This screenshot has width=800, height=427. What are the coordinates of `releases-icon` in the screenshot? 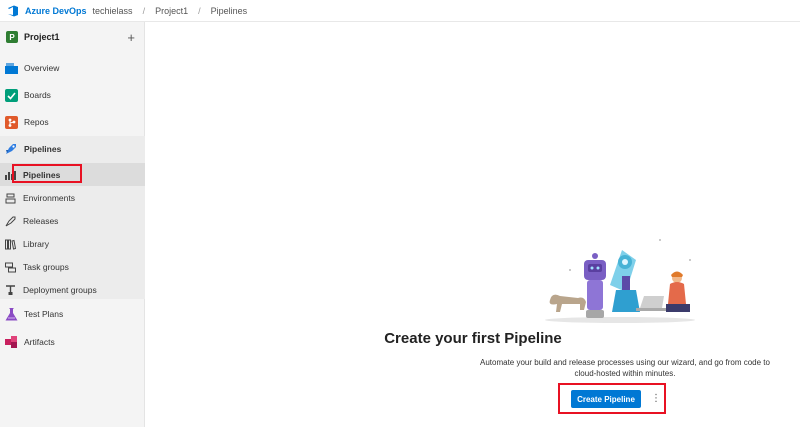 It's located at (10, 221).